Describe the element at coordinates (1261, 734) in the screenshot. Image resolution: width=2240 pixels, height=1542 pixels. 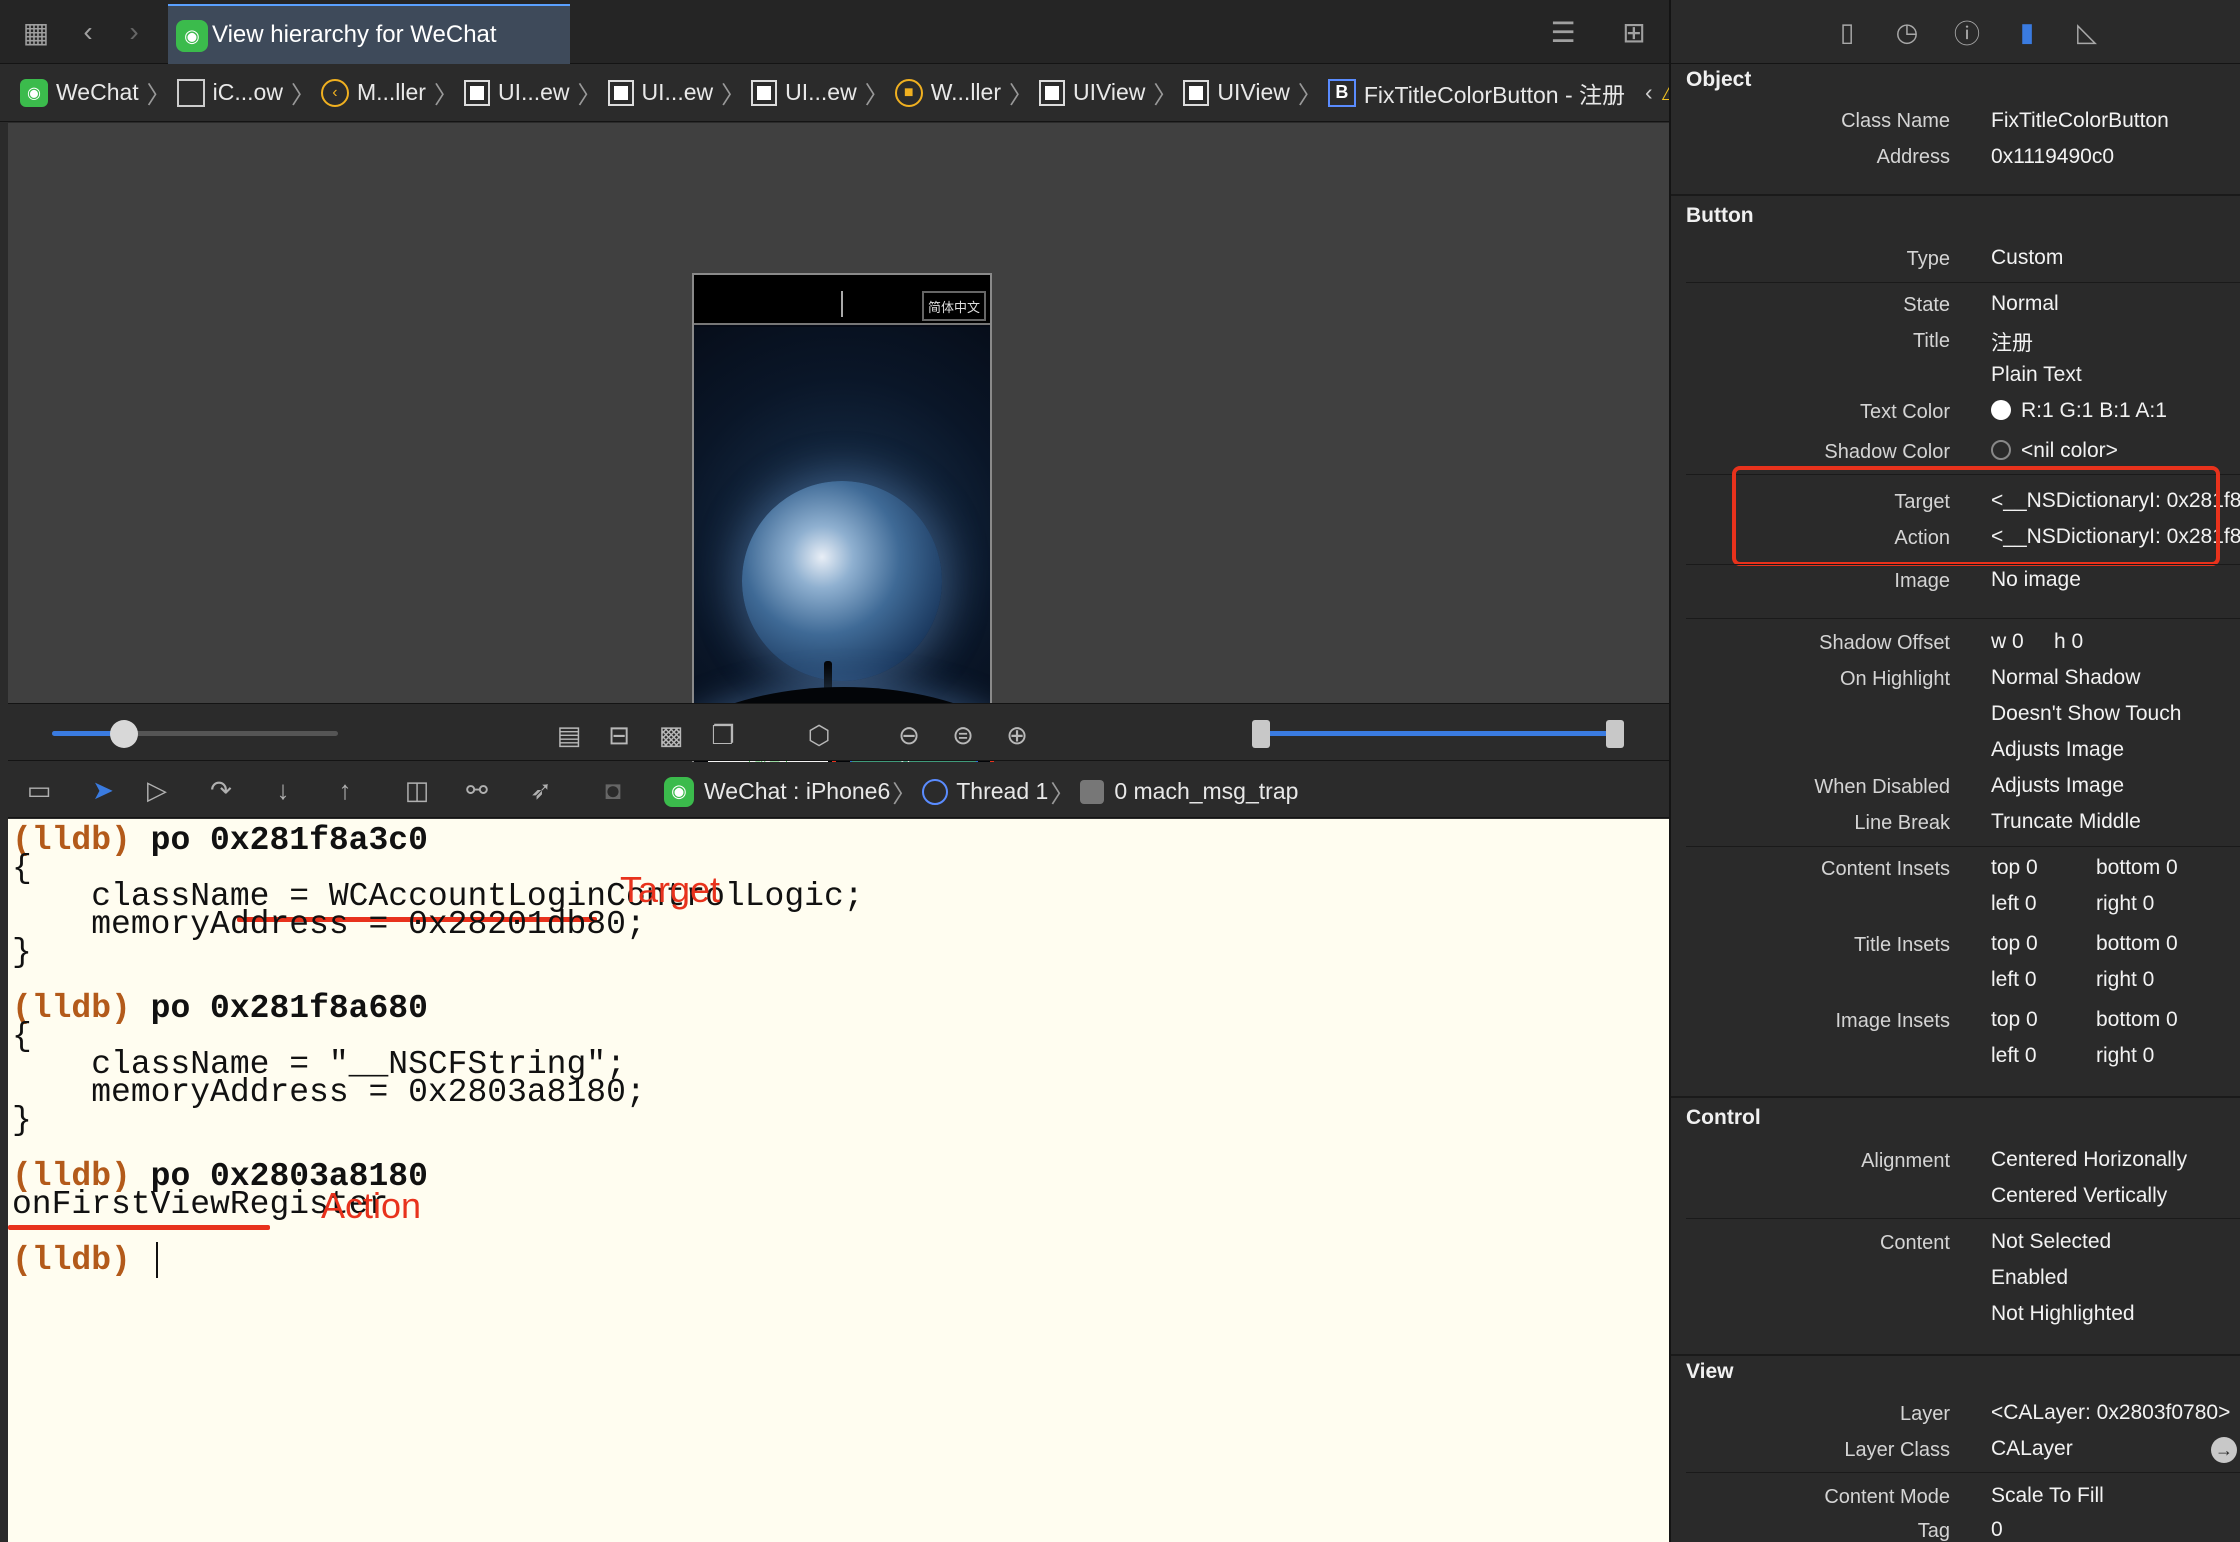
I see `range-slider-min-handle` at that location.